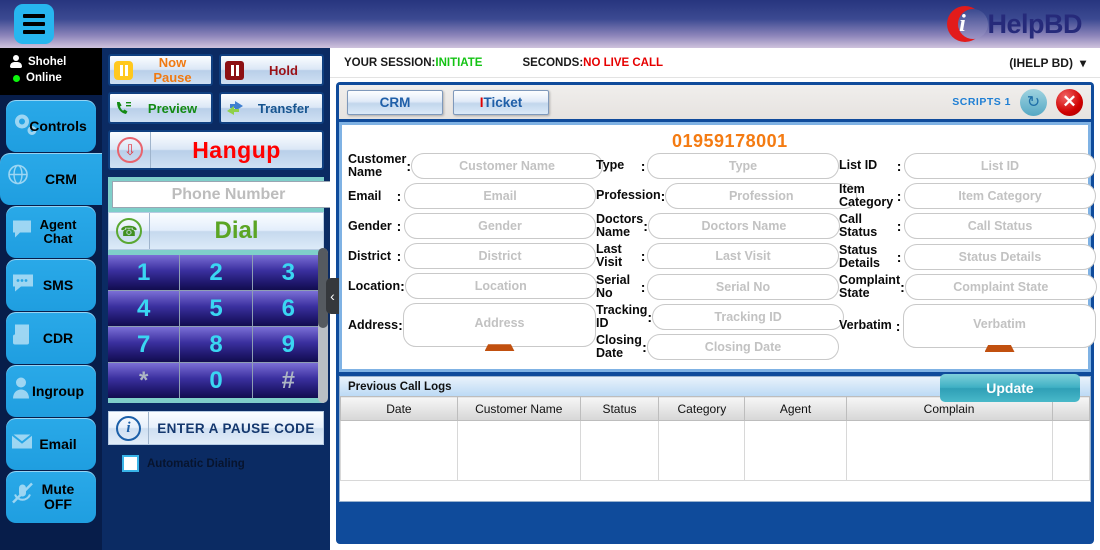  What do you see at coordinates (743, 286) in the screenshot?
I see `input-serial-no` at bounding box center [743, 286].